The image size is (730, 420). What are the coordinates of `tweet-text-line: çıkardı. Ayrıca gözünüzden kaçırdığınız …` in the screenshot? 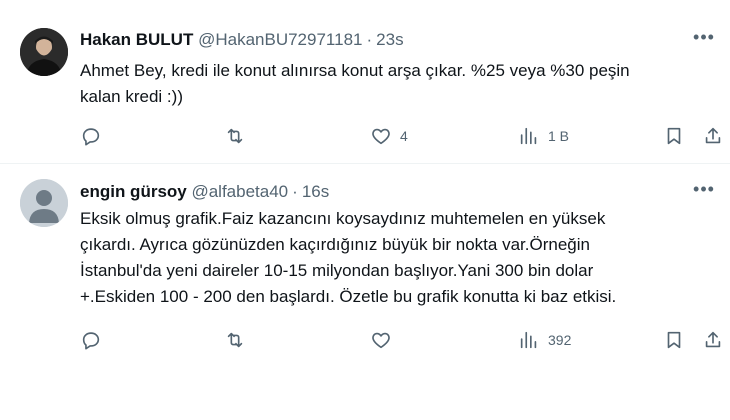 It's located at (335, 244).